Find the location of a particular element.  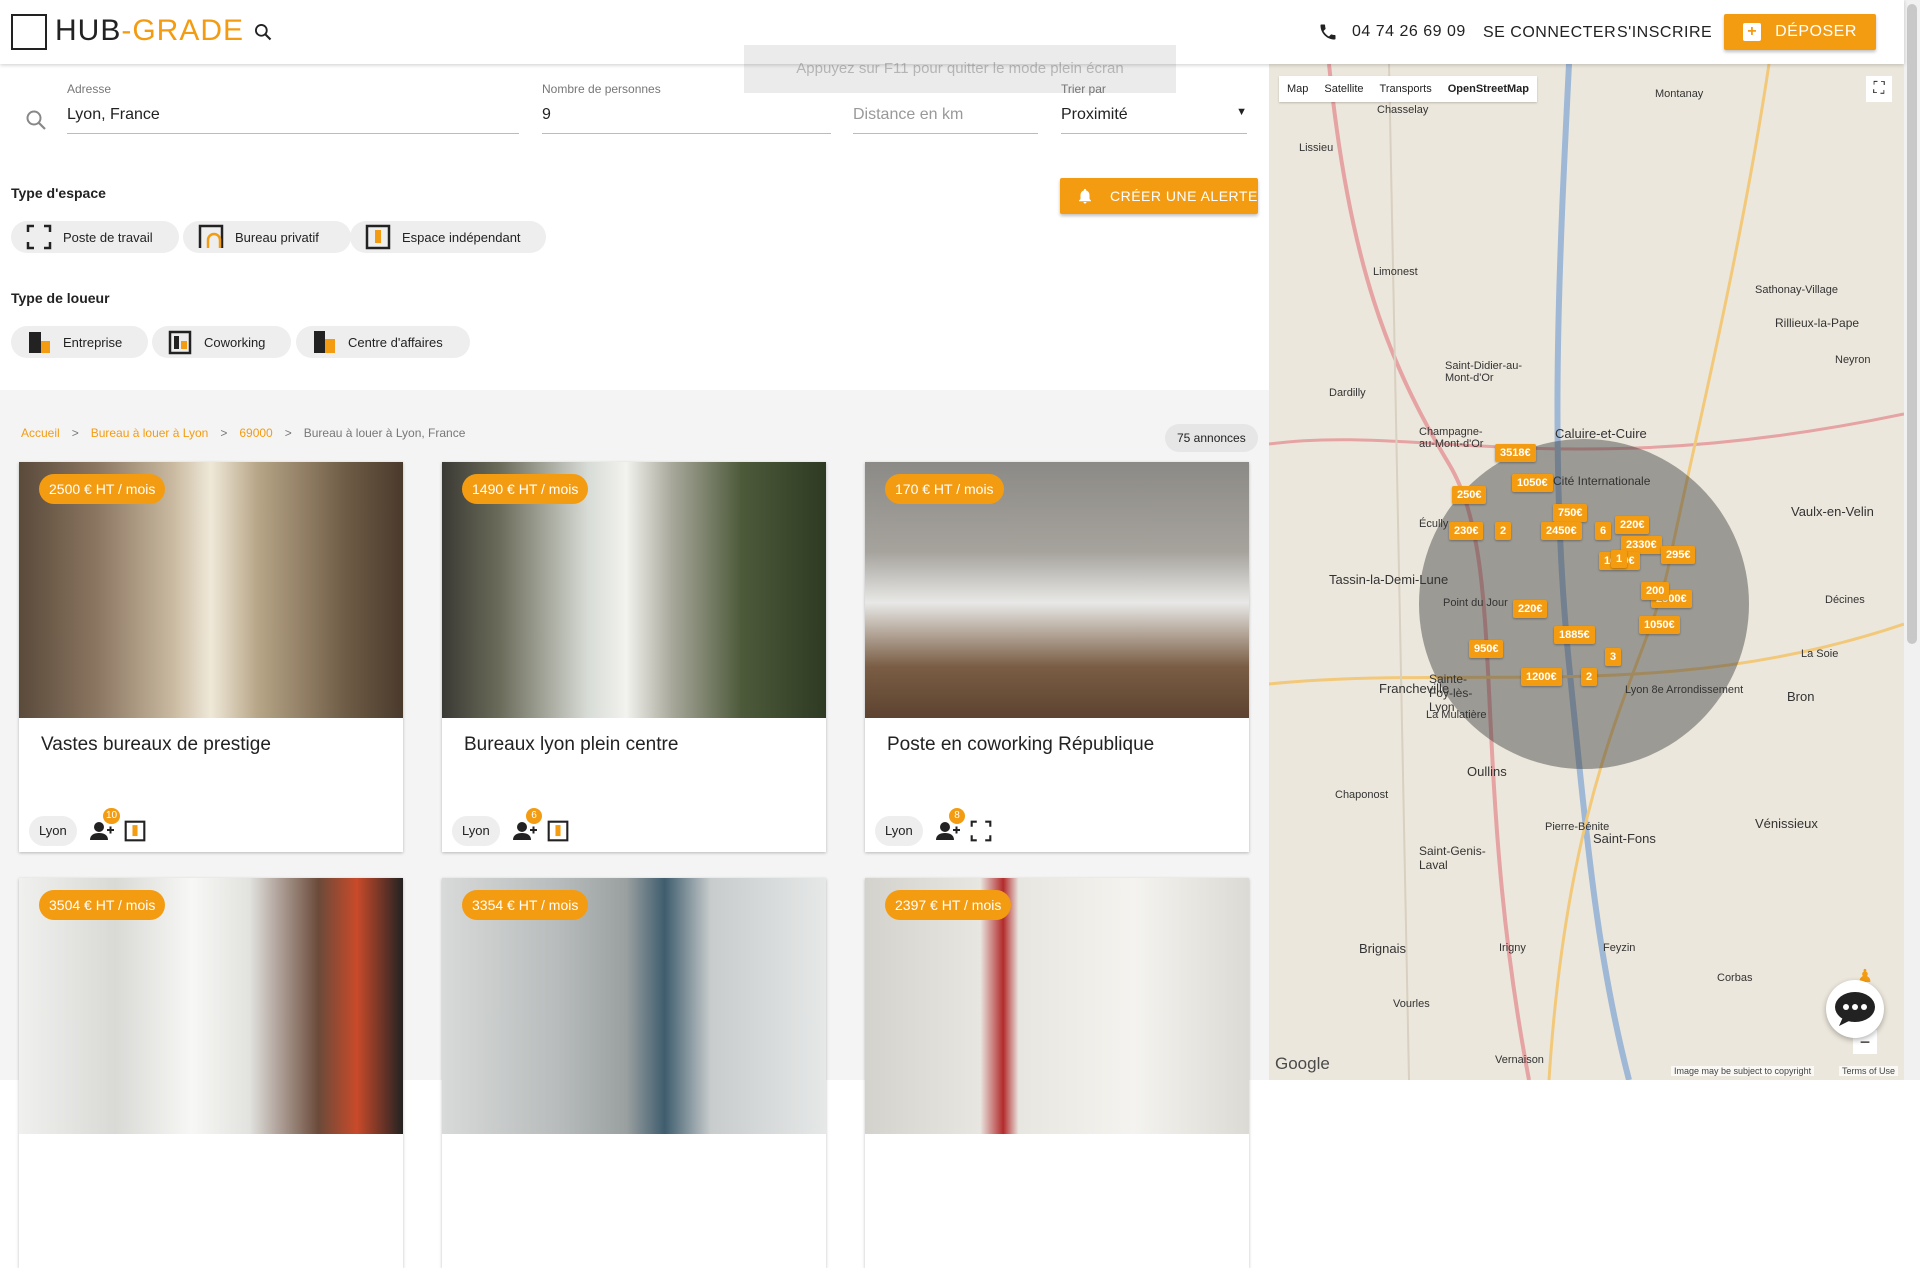

deposit-label: DÉPOSER is located at coordinates (1816, 31).